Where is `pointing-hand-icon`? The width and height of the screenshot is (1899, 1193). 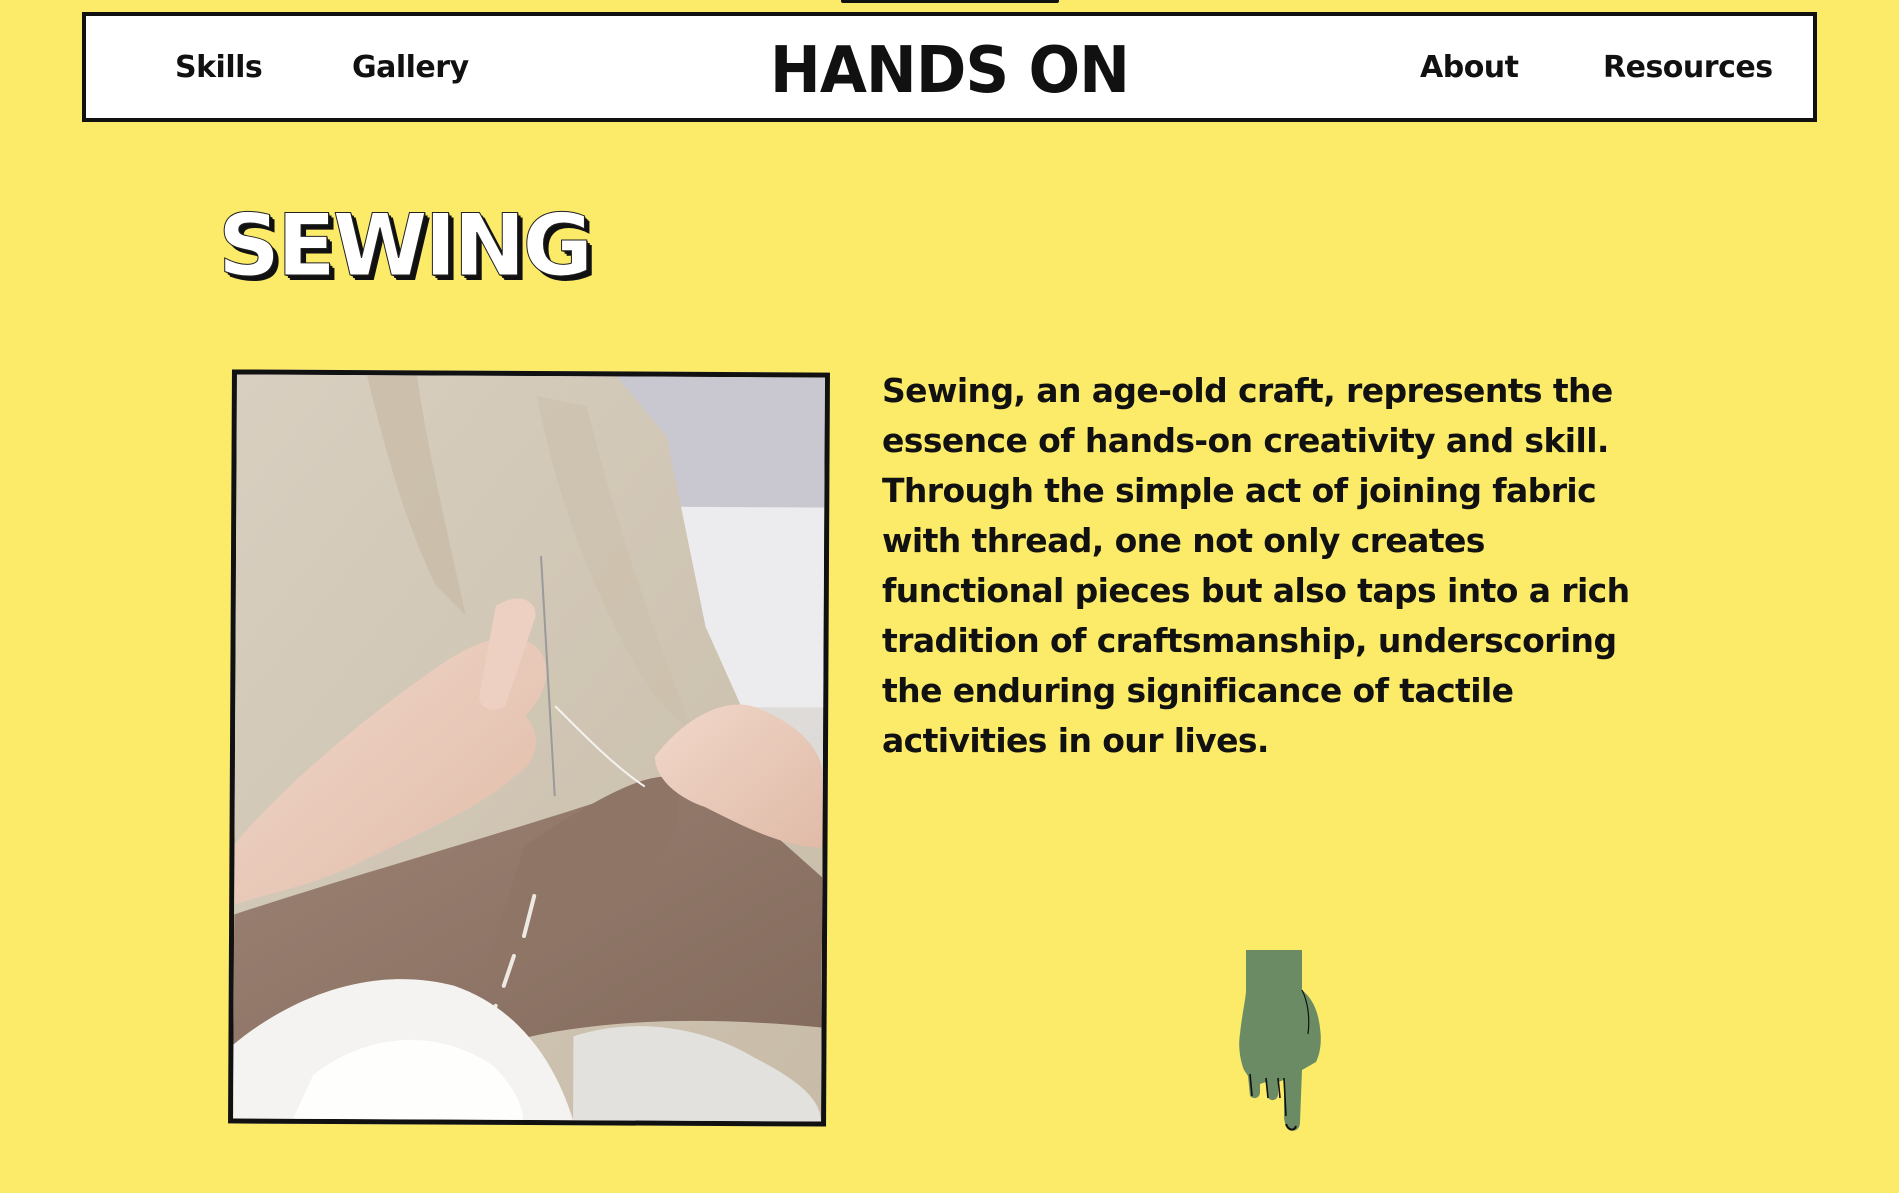
pointing-hand-icon is located at coordinates (1280, 1040).